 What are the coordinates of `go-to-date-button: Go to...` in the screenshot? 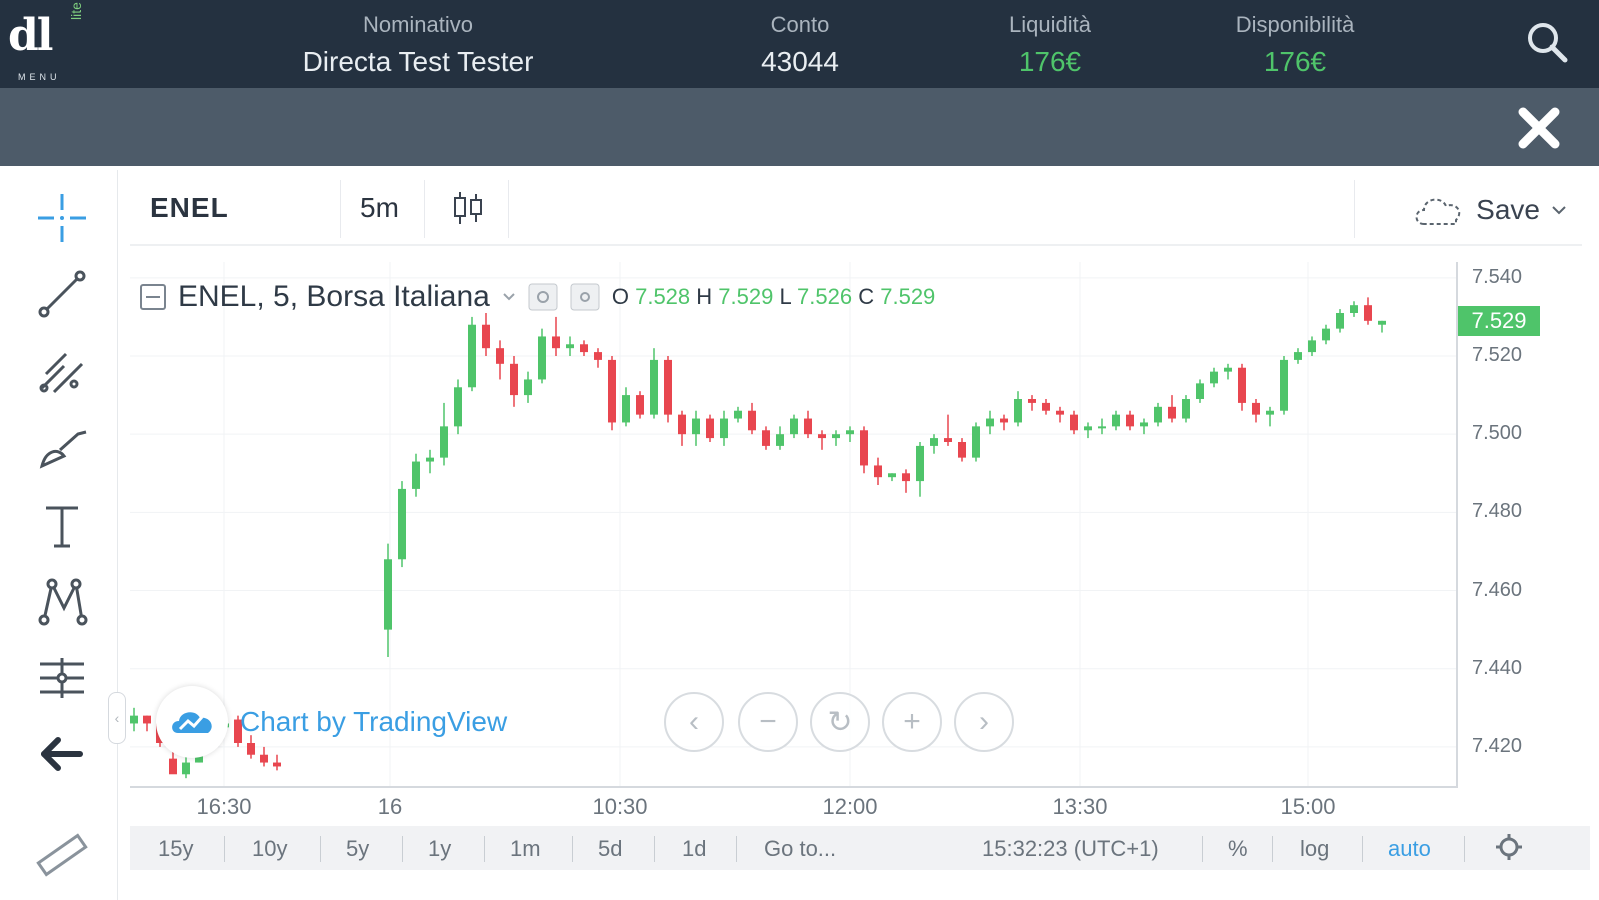 It's located at (800, 849).